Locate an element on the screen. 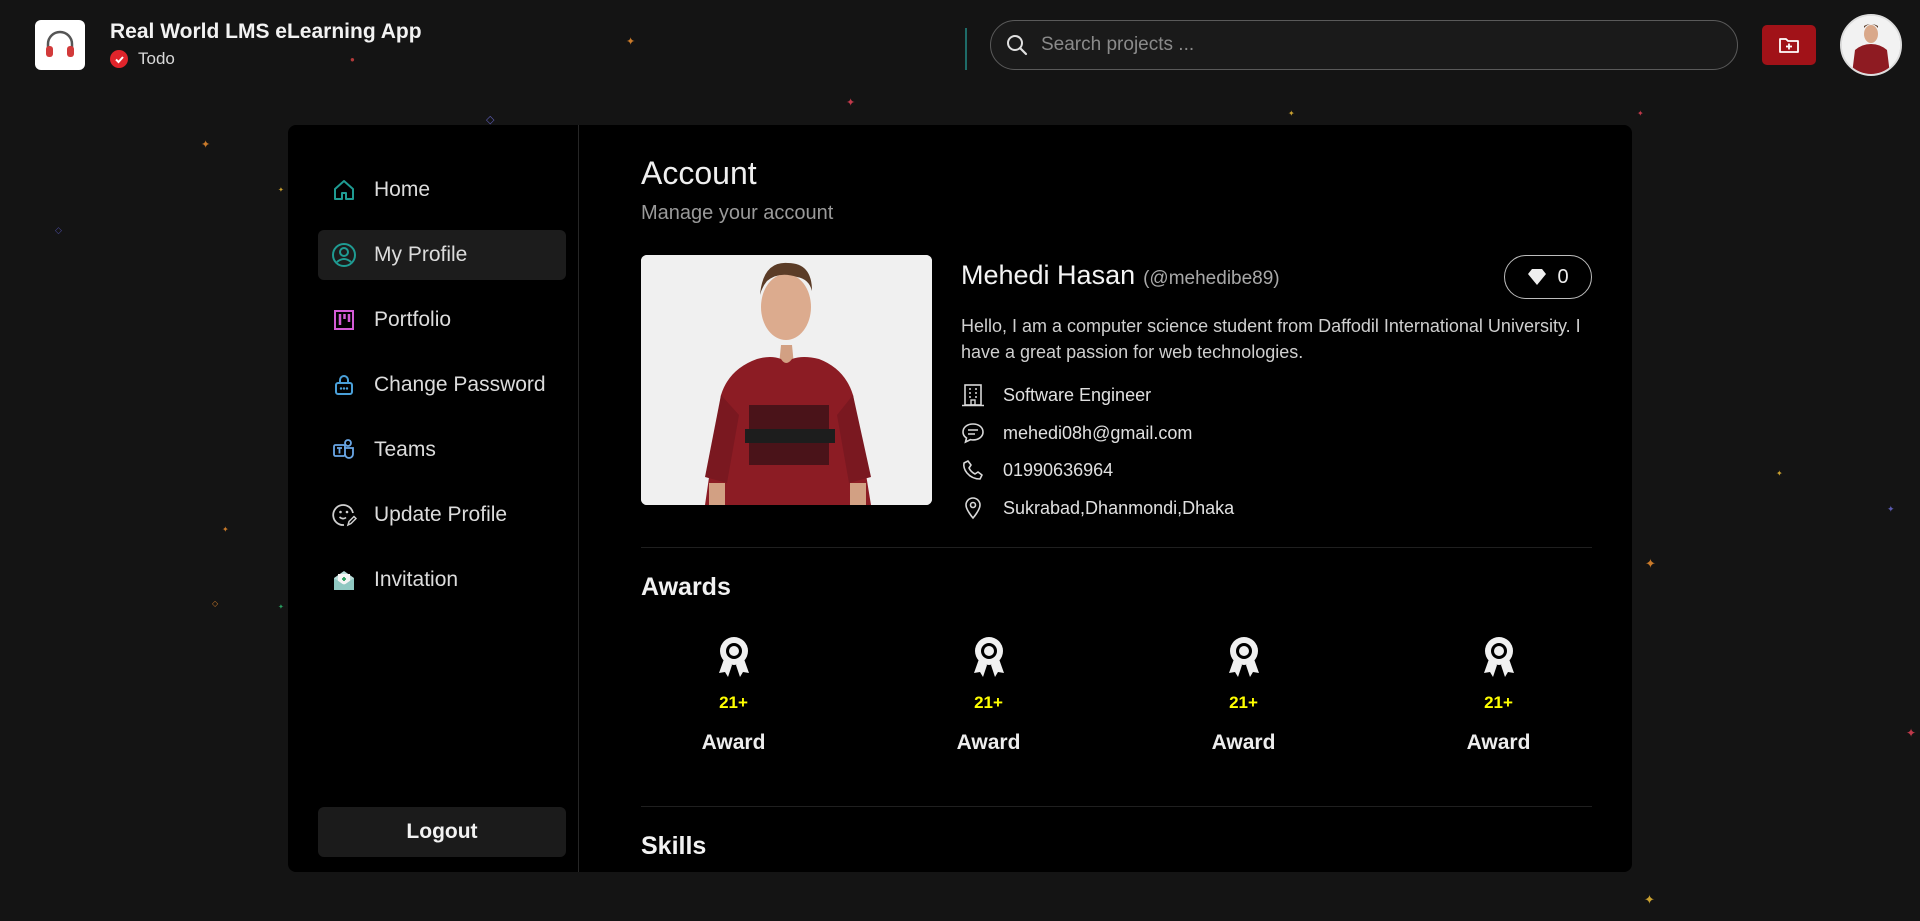 This screenshot has width=1920, height=921. sidebar-item-label: Update Profile is located at coordinates (441, 514).